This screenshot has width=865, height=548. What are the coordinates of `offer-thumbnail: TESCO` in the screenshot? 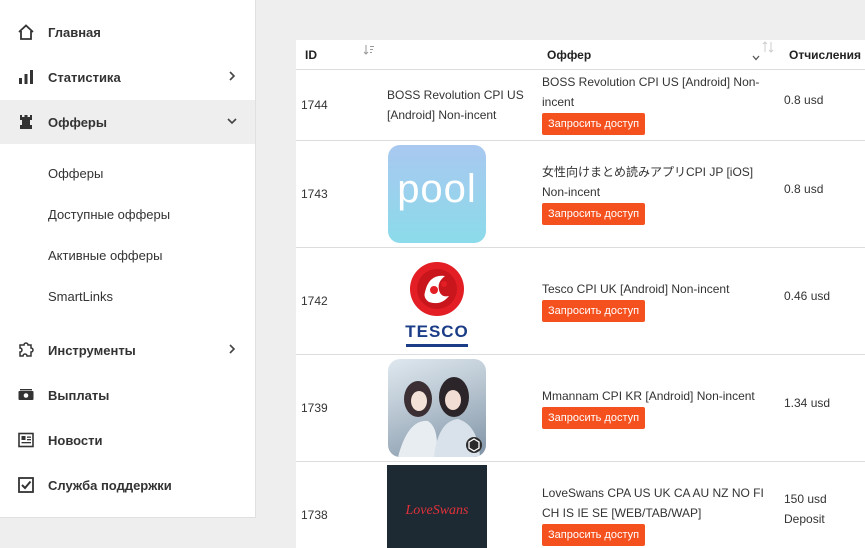 It's located at (437, 301).